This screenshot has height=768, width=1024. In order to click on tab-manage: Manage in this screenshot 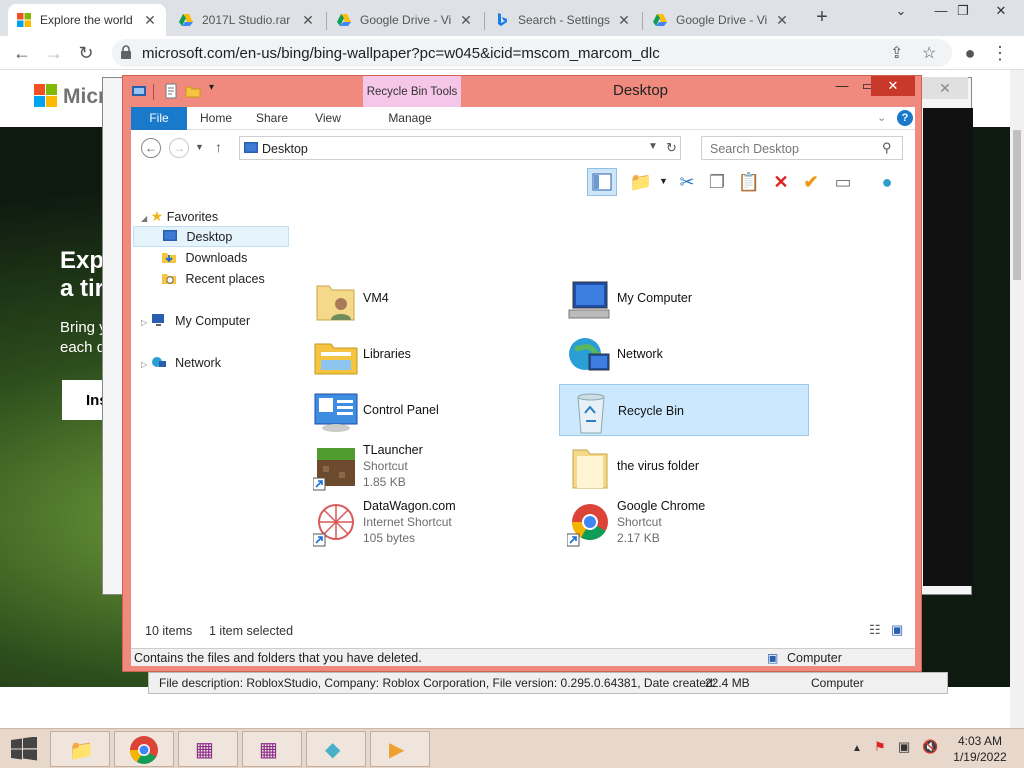, I will do `click(410, 118)`.